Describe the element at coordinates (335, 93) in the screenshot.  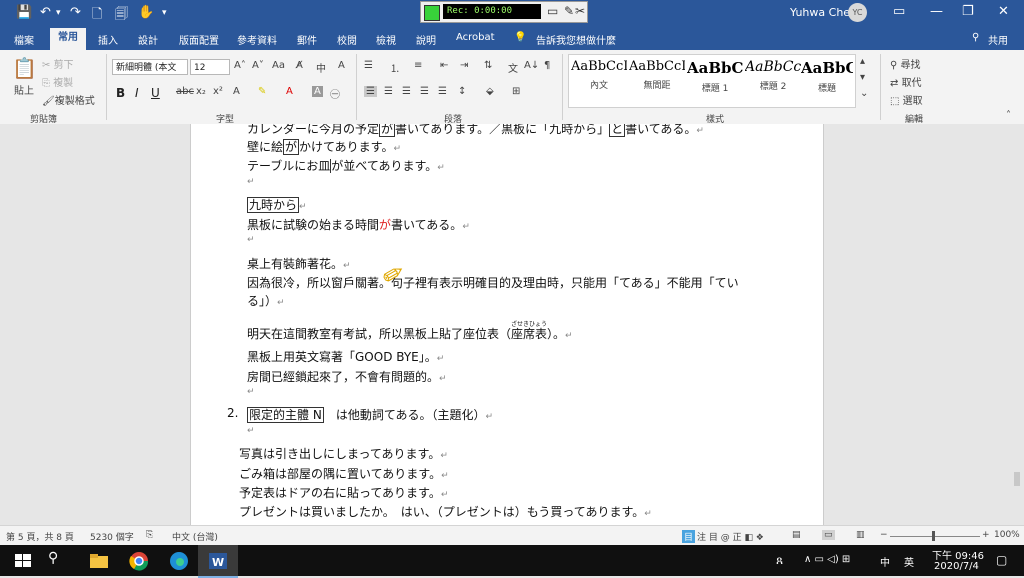
I see `enclose-char-icon: ㊀` at that location.